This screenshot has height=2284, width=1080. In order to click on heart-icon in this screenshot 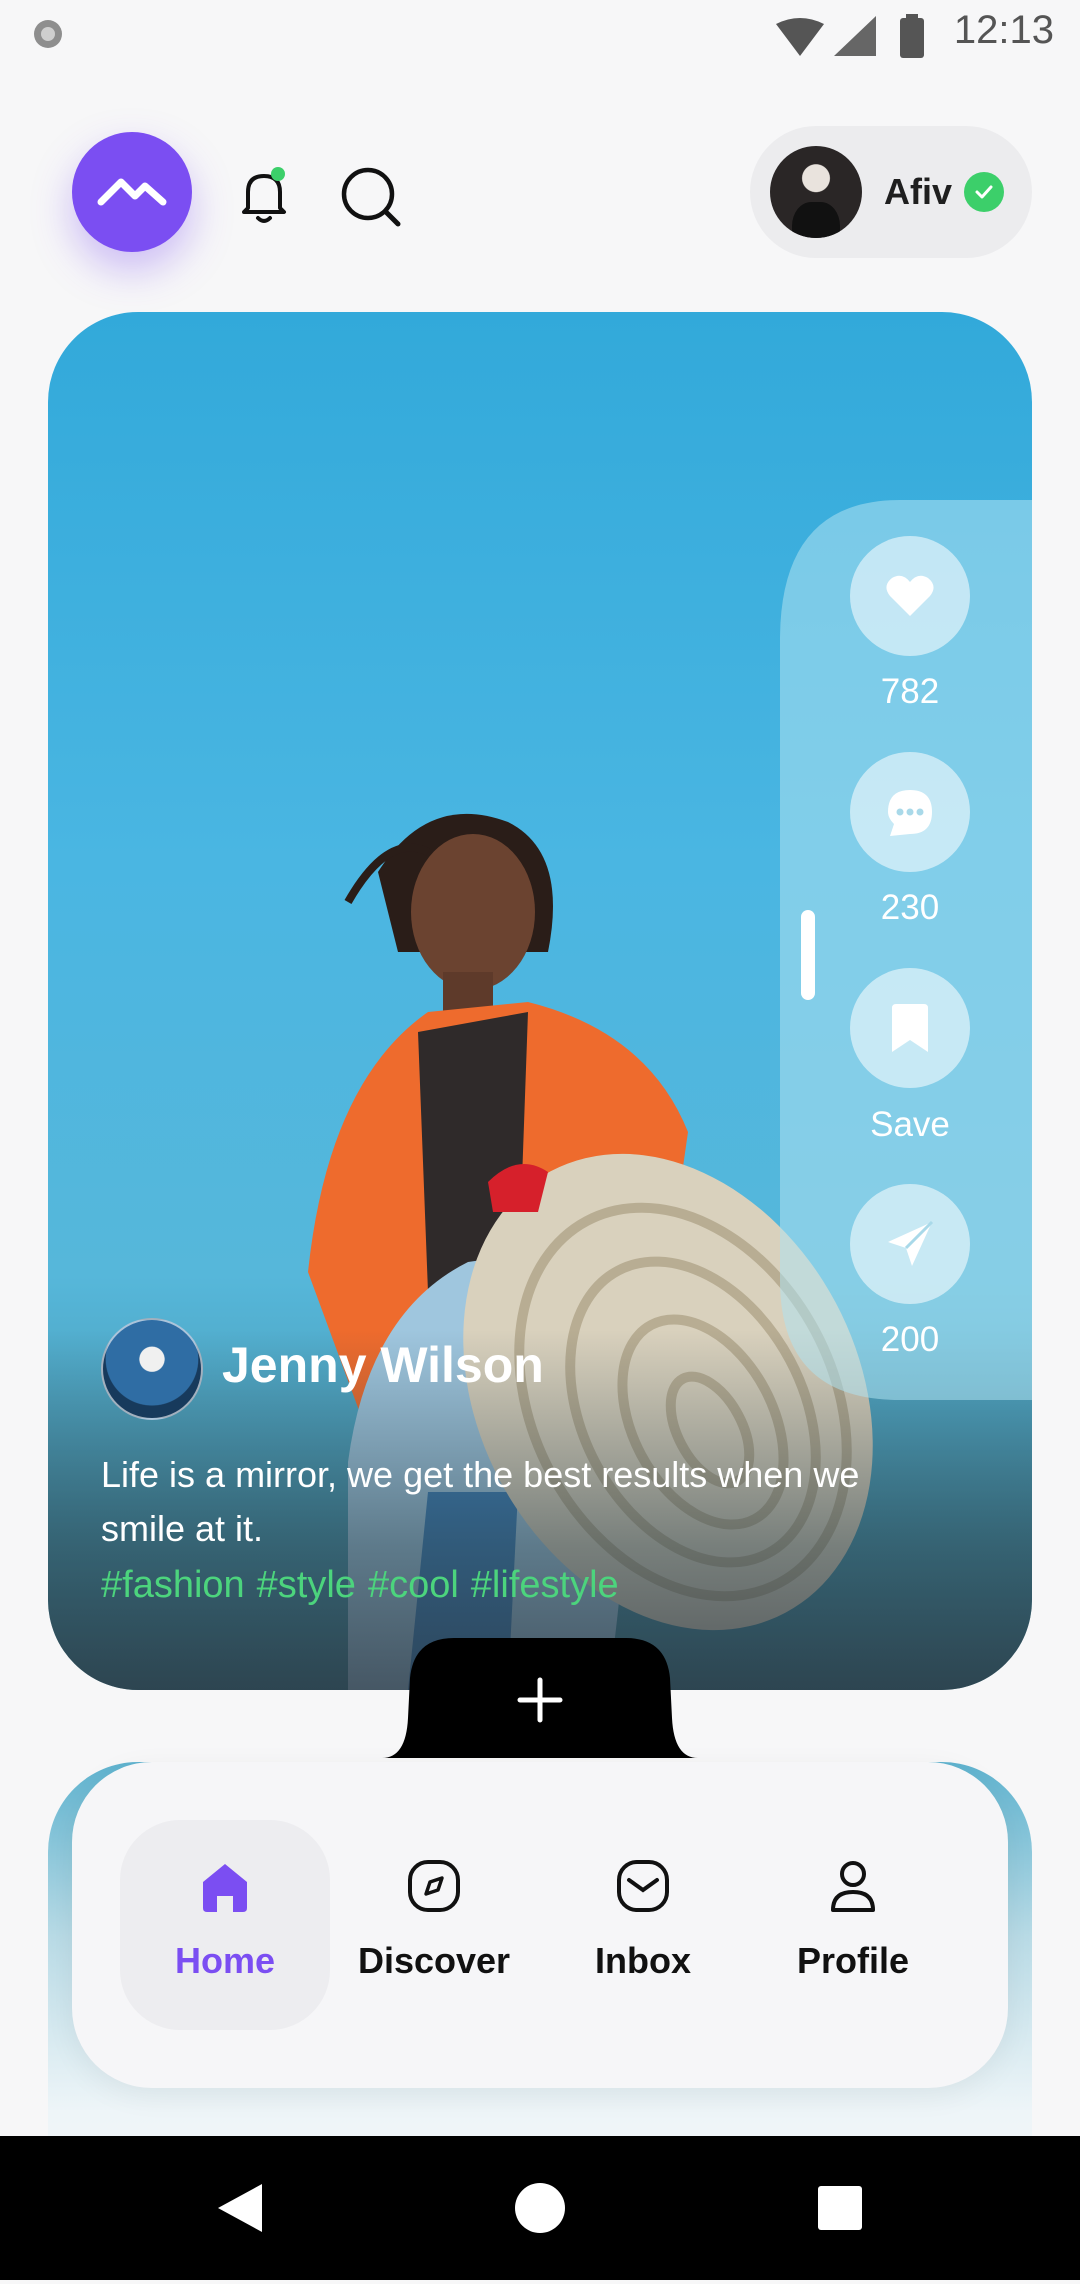, I will do `click(910, 595)`.